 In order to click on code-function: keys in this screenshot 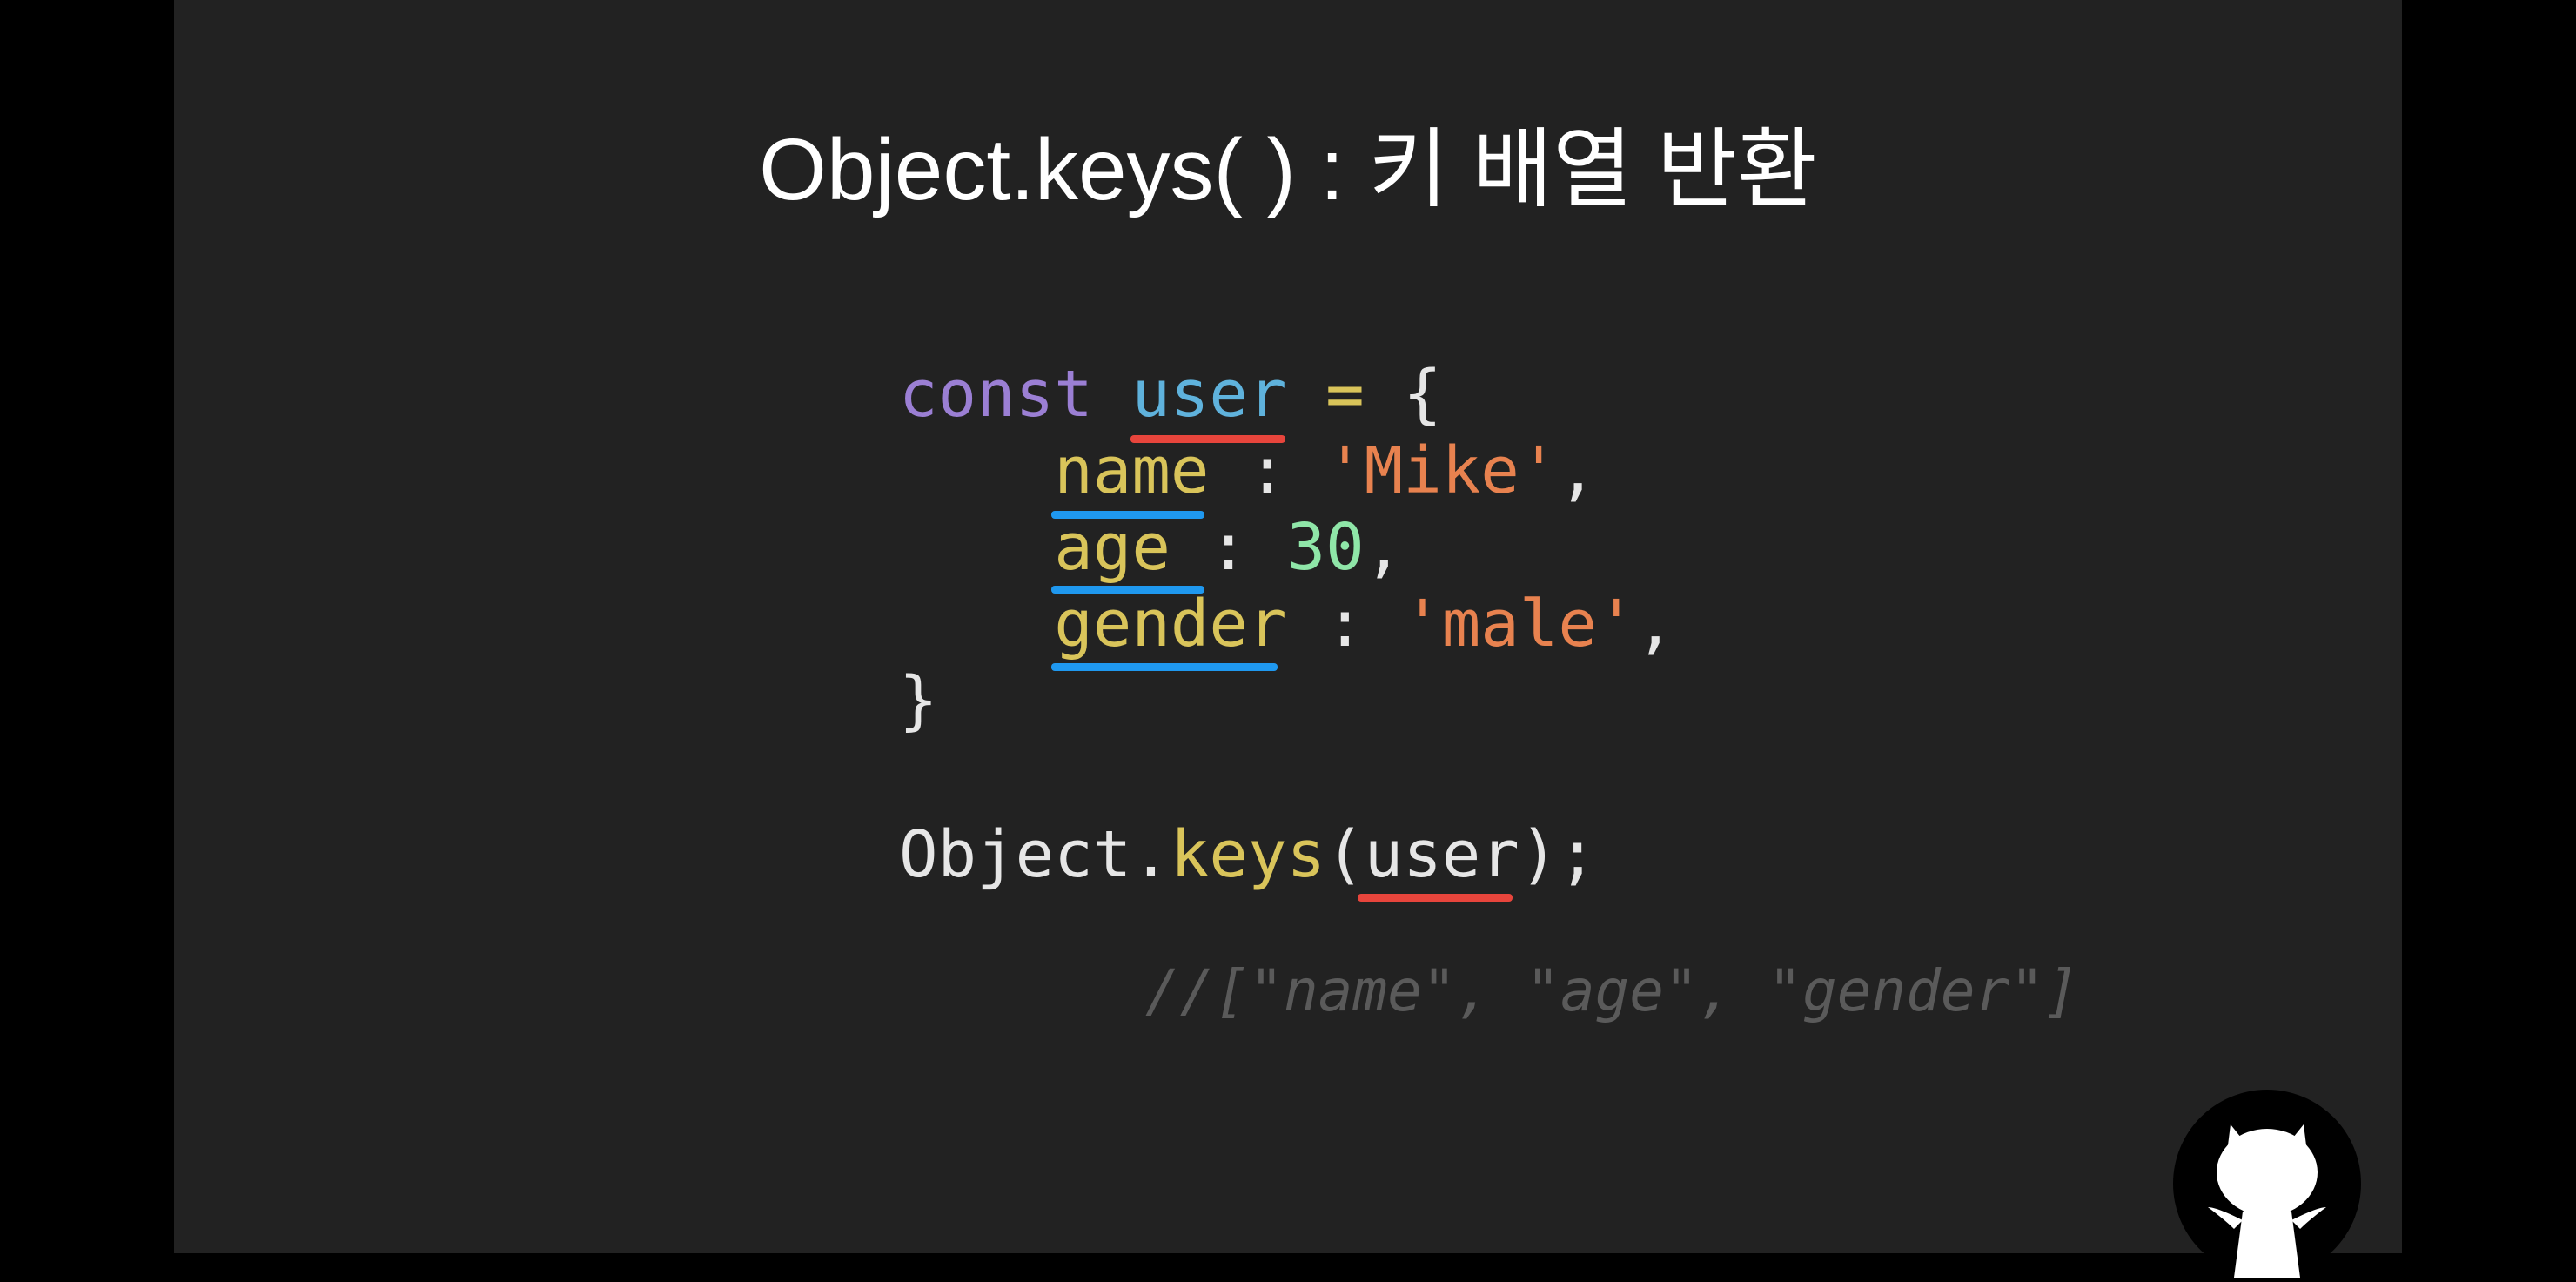, I will do `click(1248, 854)`.